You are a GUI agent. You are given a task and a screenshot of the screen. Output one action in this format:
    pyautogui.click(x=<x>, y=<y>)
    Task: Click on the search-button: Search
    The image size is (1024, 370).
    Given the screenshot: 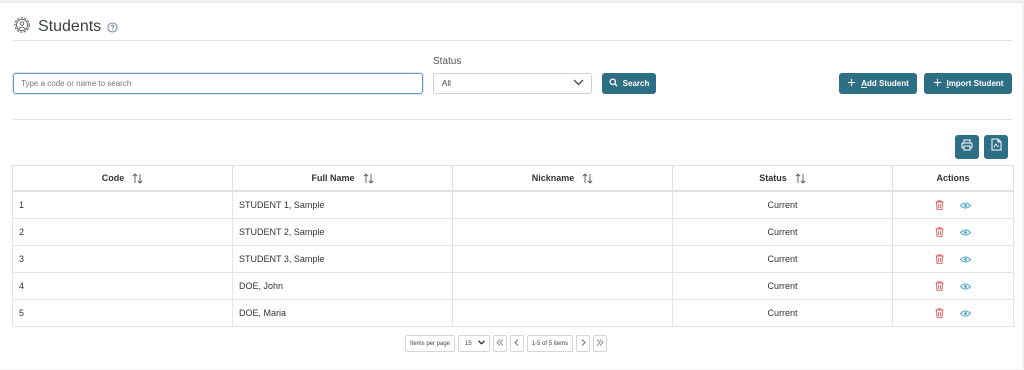 What is the action you would take?
    pyautogui.click(x=629, y=83)
    